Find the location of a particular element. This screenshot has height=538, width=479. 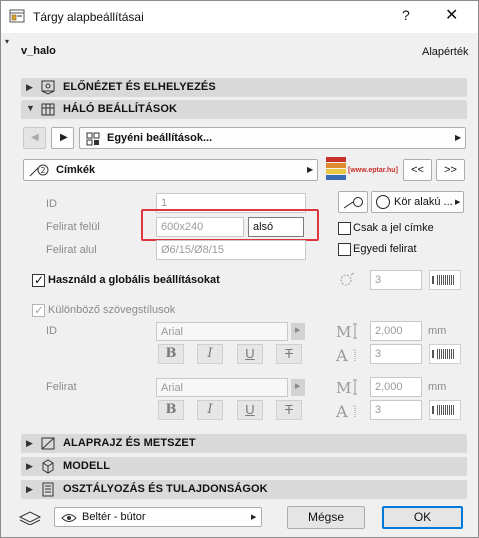

window-title: Tárgy alapbeállításai is located at coordinates (88, 17).